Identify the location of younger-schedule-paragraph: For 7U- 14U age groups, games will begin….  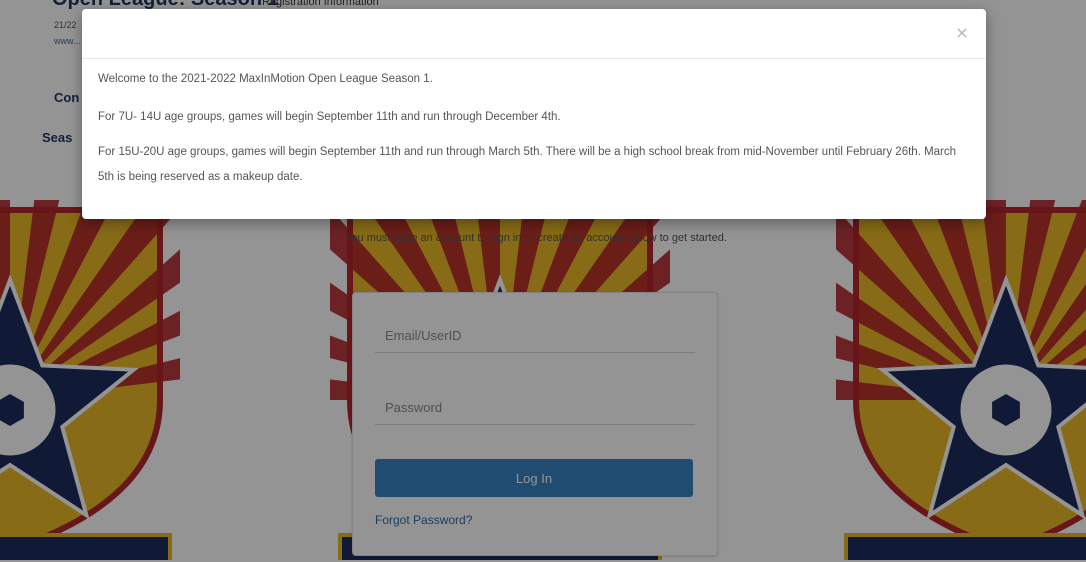
(329, 117).